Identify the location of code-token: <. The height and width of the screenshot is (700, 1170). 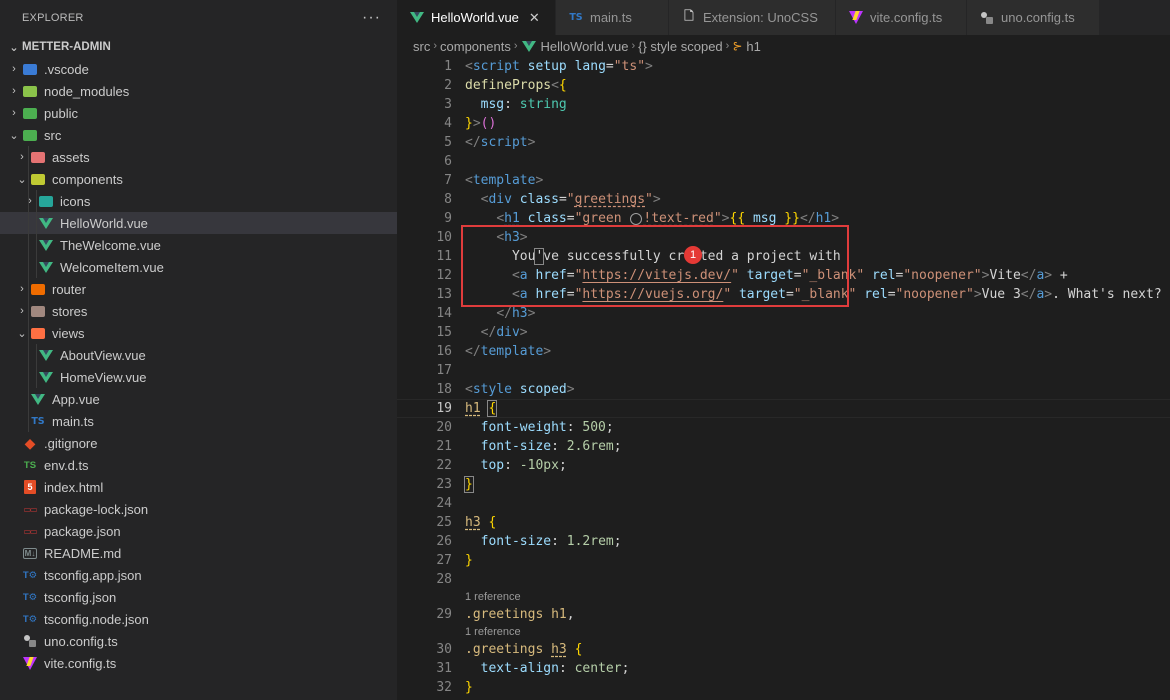
(469, 66).